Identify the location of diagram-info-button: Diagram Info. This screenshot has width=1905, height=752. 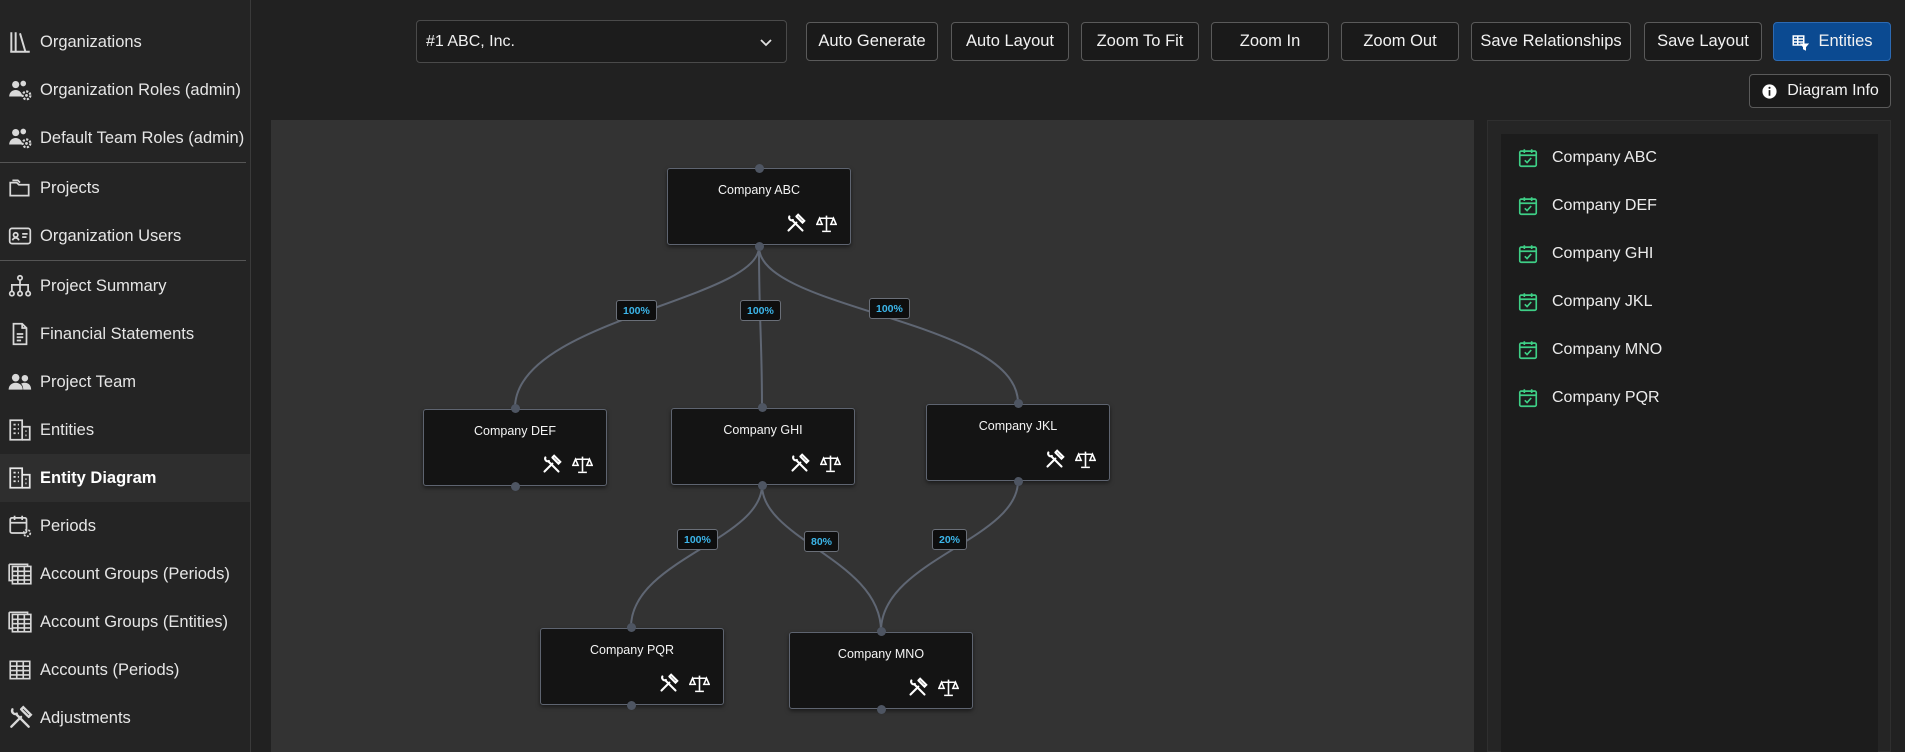
(1820, 91).